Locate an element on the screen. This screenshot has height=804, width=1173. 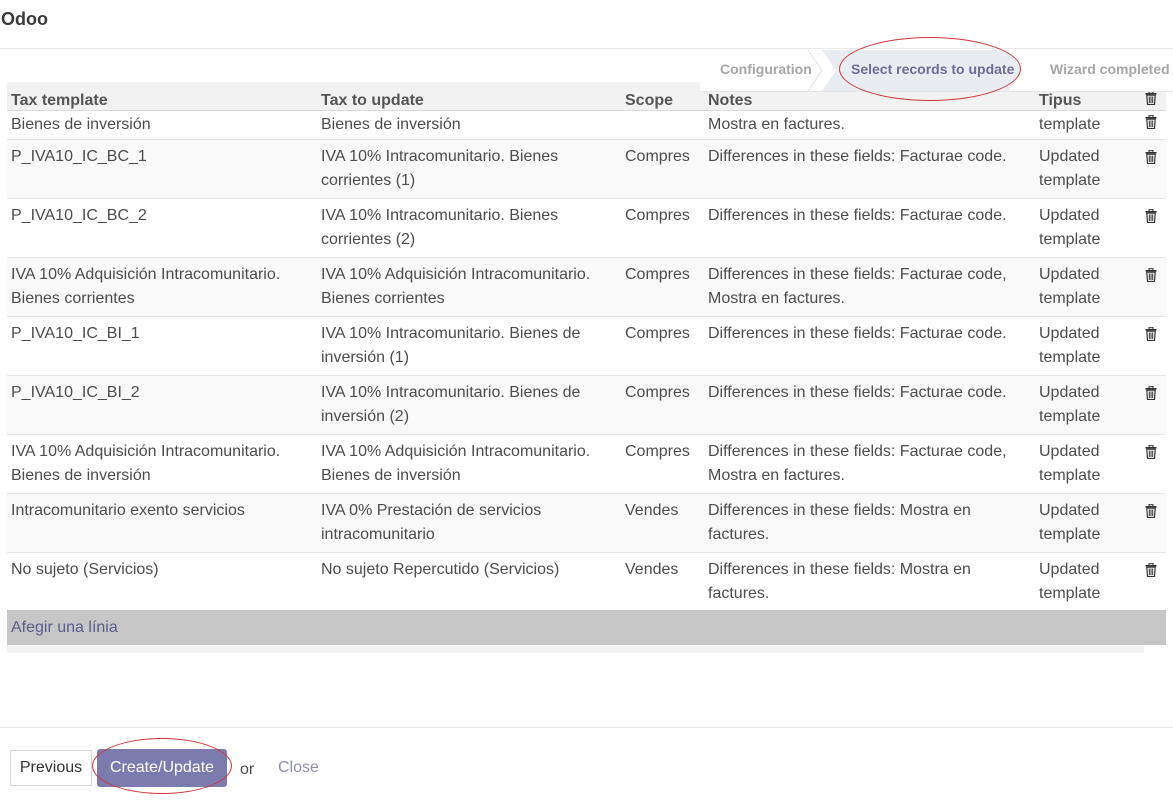
cell-tax-template: P_IVA10_IC_BC_2 is located at coordinates (162, 227).